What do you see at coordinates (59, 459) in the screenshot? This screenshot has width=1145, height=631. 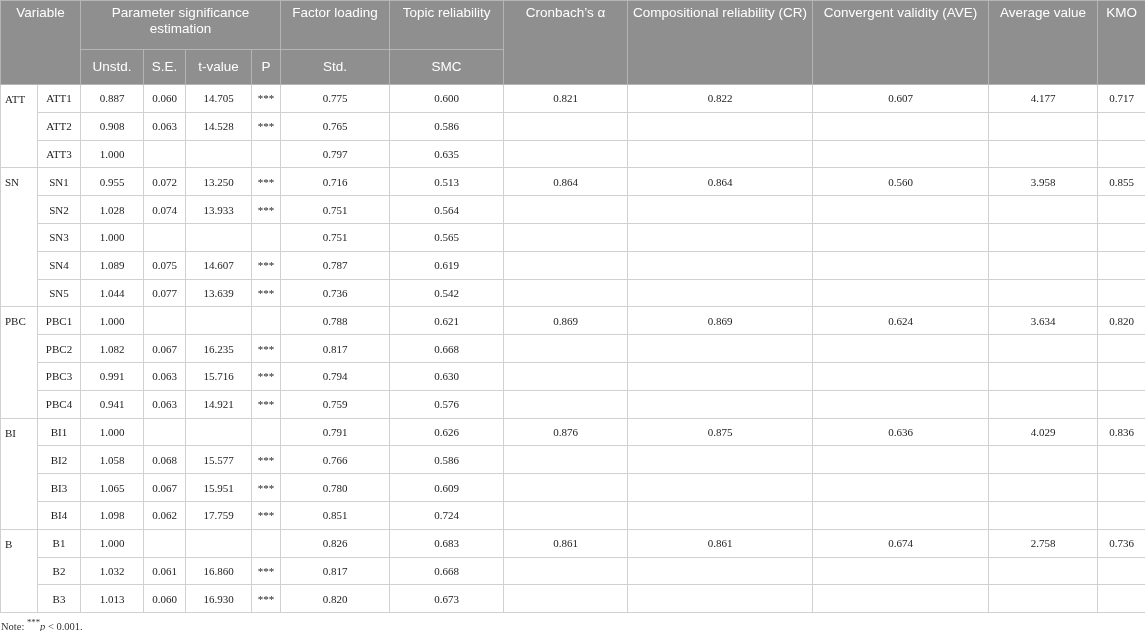 I see `table-cell: BI2` at bounding box center [59, 459].